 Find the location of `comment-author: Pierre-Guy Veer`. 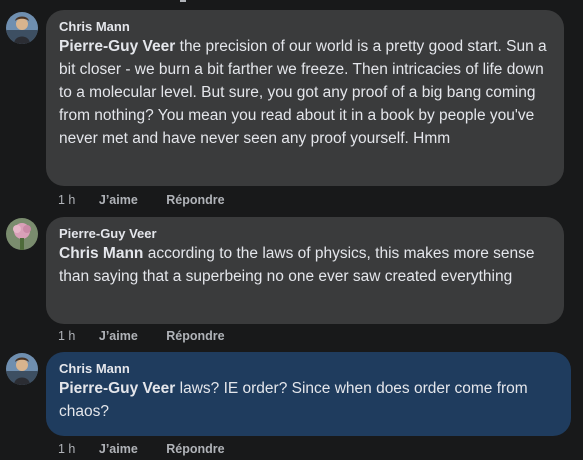

comment-author: Pierre-Guy Veer is located at coordinates (305, 234).